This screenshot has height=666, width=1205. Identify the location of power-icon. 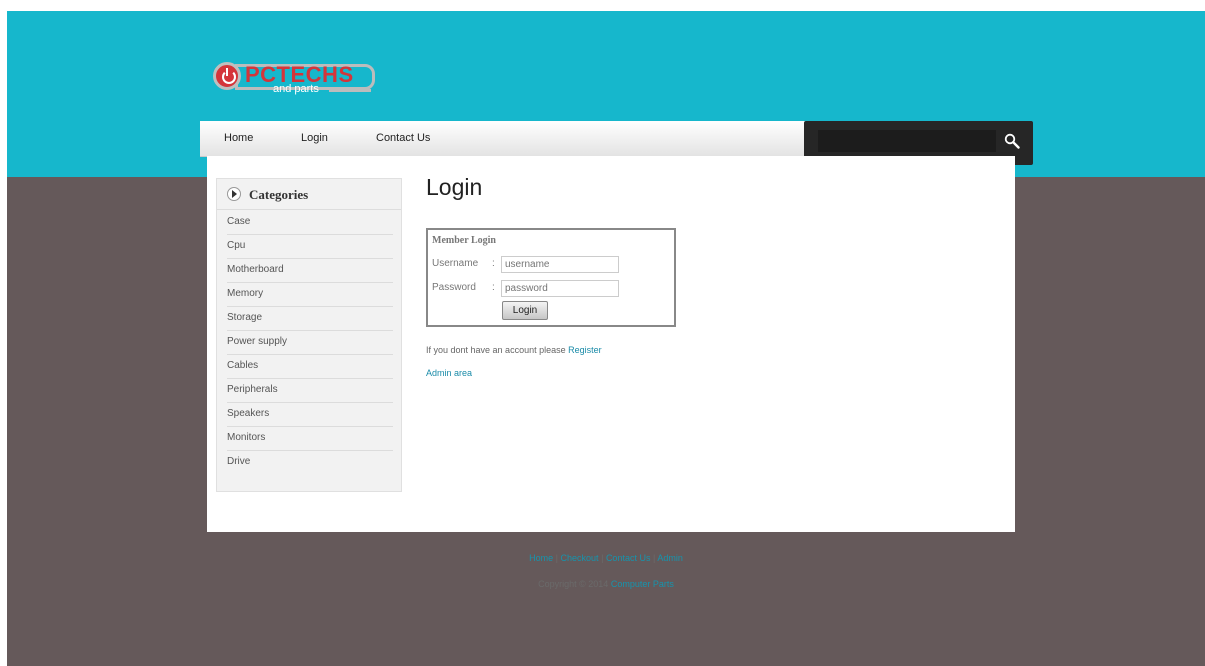
(227, 76).